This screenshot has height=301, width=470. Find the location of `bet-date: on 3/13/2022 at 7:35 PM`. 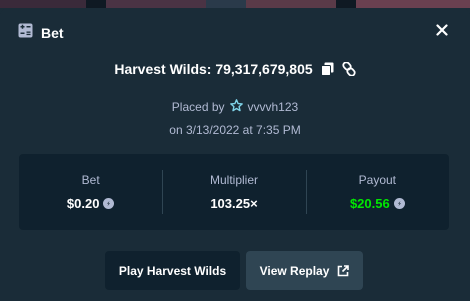

bet-date: on 3/13/2022 at 7:35 PM is located at coordinates (235, 130).